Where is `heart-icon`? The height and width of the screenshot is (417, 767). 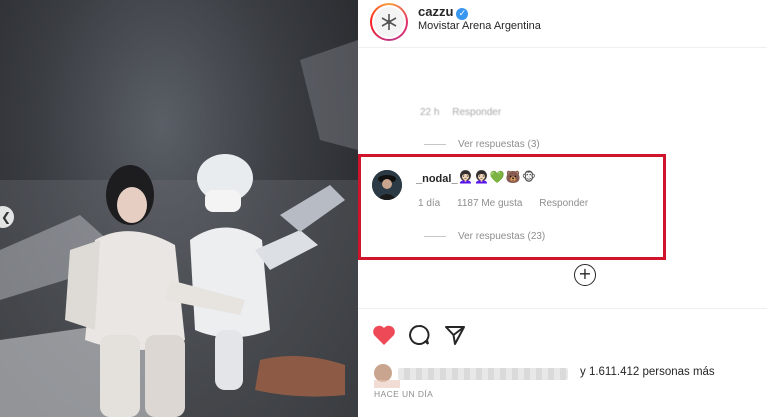 heart-icon is located at coordinates (384, 335).